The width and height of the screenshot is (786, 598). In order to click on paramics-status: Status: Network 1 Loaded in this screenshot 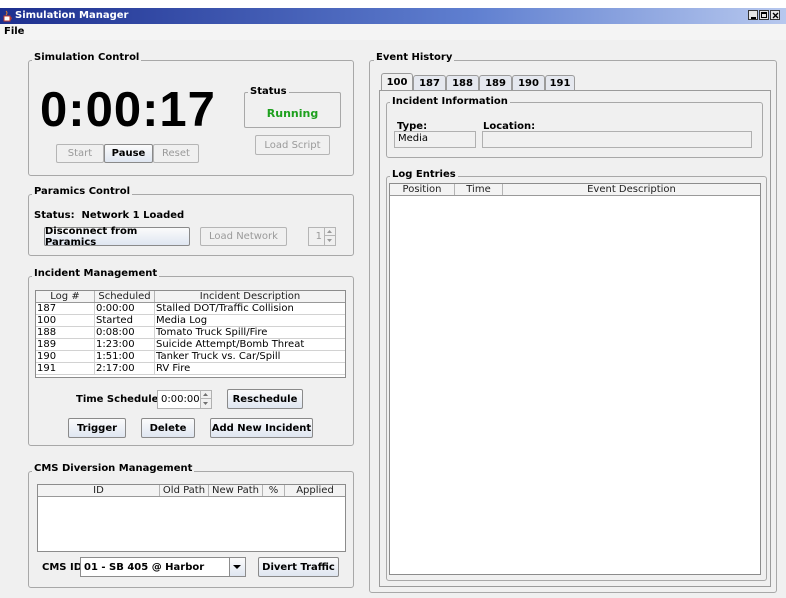, I will do `click(109, 215)`.